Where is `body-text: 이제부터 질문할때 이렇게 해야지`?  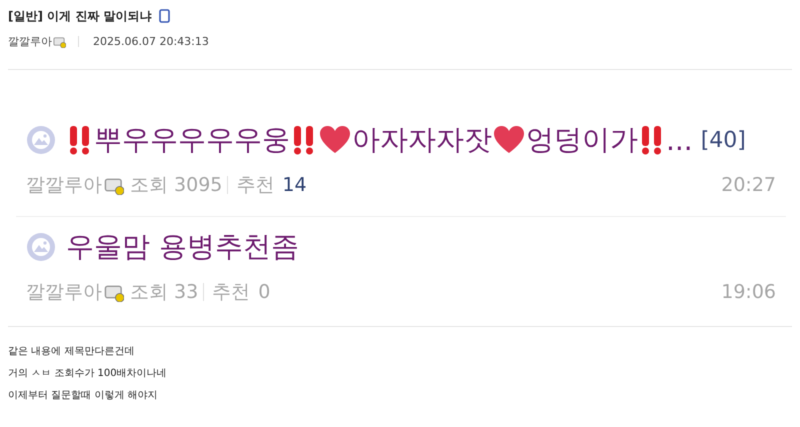
body-text: 이제부터 질문할때 이렇게 해야지 is located at coordinates (83, 396).